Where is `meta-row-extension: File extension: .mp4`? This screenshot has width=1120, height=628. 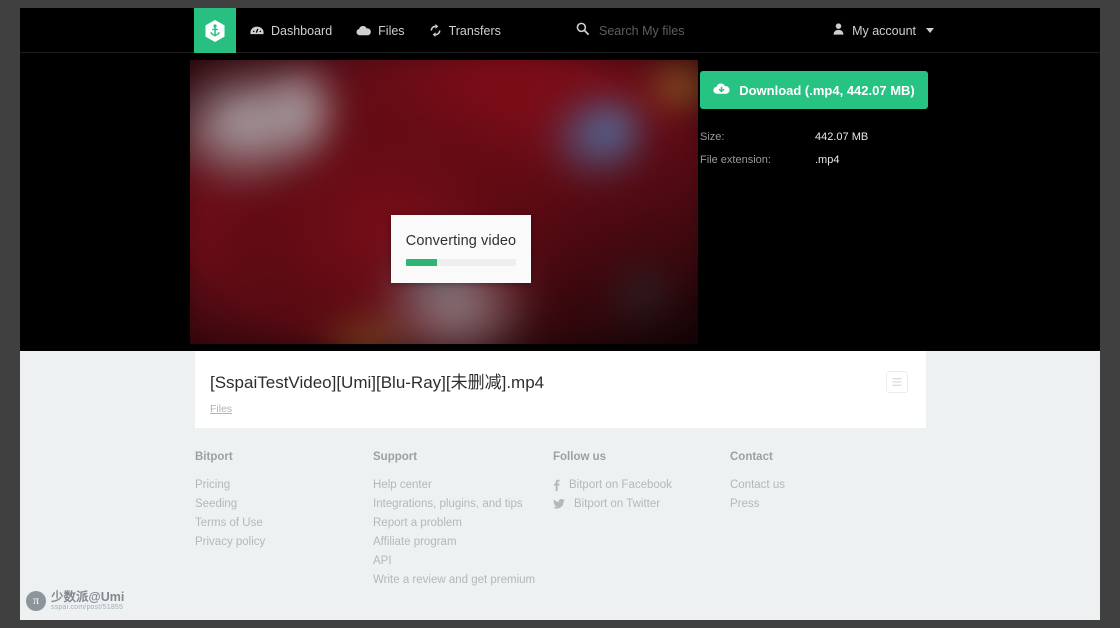 meta-row-extension: File extension: .mp4 is located at coordinates (815, 160).